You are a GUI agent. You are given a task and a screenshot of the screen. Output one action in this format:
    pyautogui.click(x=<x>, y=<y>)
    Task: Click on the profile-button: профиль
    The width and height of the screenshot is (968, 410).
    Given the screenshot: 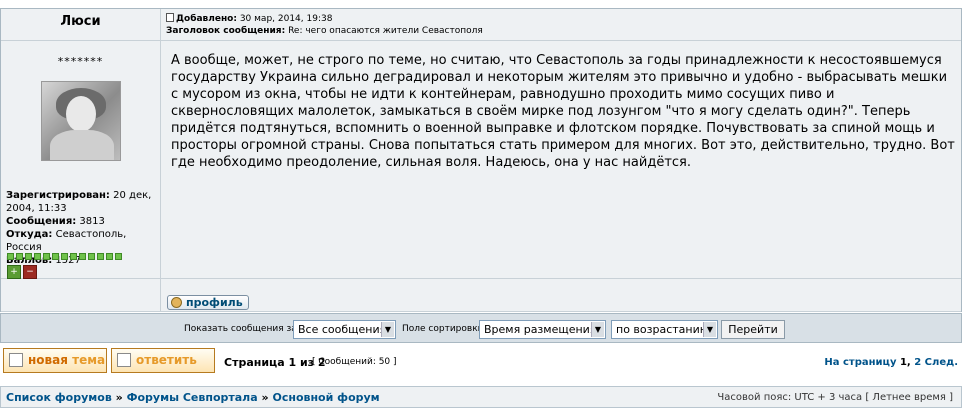 What is the action you would take?
    pyautogui.click(x=208, y=302)
    